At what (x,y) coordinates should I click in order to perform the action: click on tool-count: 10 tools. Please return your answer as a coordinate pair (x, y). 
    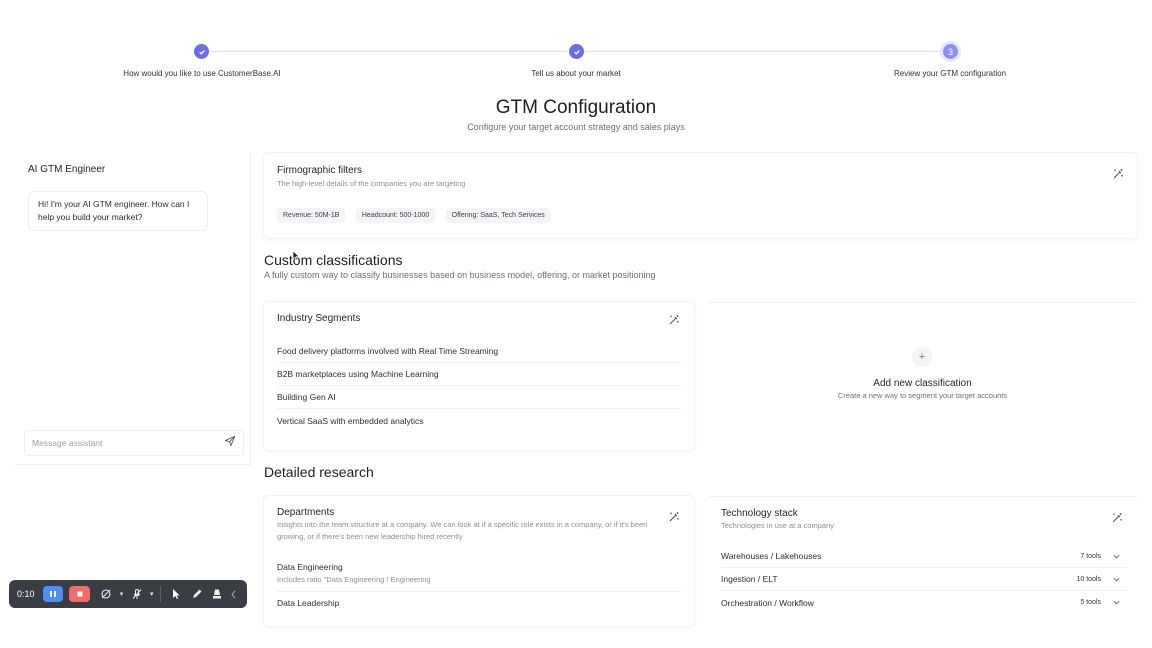
    Looking at the image, I should click on (1088, 579).